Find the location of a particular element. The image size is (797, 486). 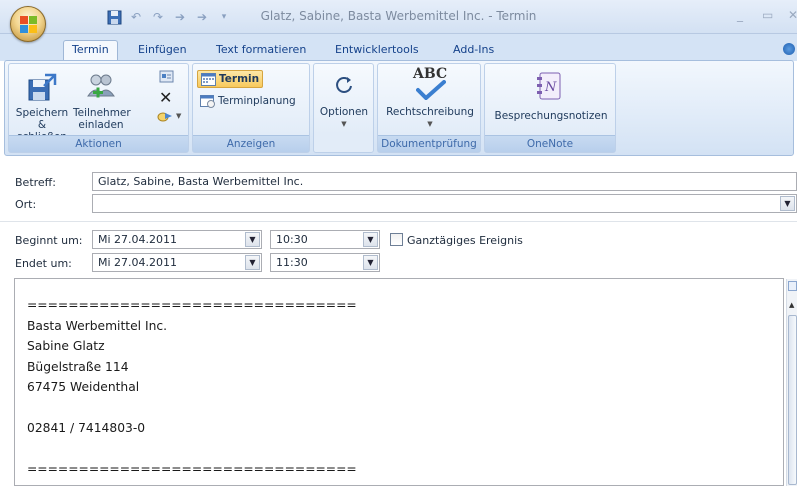

maximize-icon: ▭ is located at coordinates (767, 15).